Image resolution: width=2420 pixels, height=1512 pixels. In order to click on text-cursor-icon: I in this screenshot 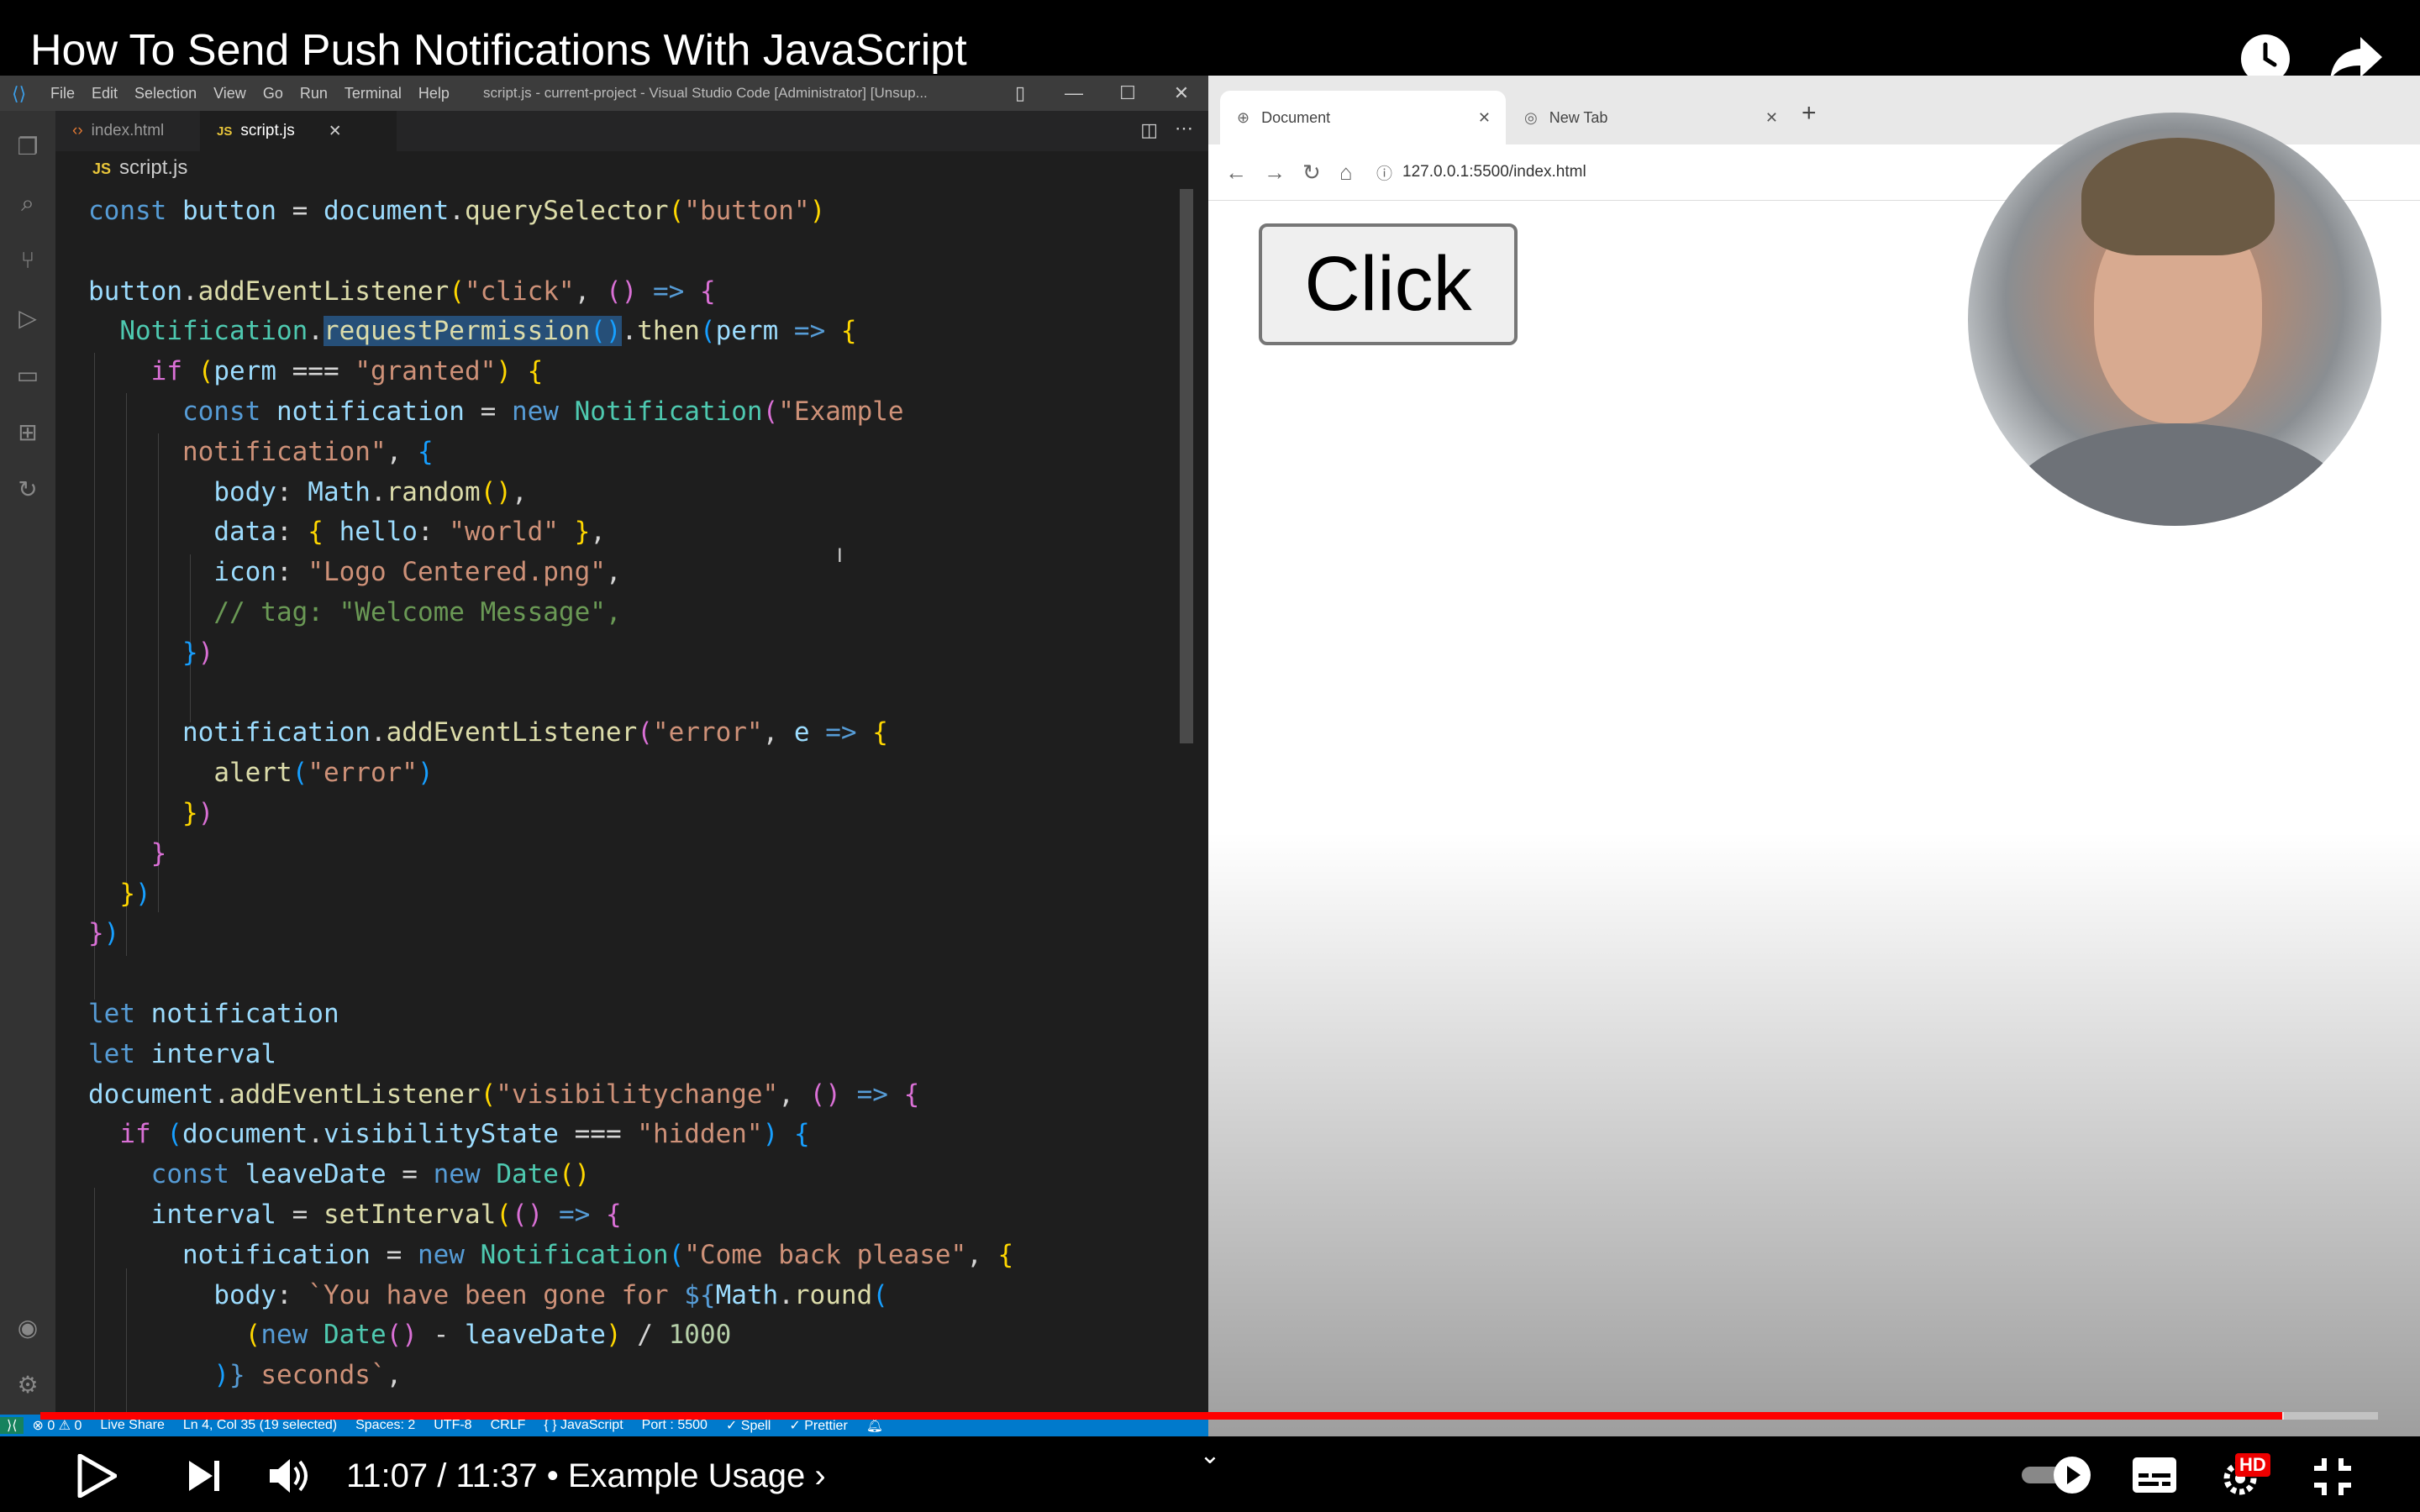, I will do `click(840, 555)`.